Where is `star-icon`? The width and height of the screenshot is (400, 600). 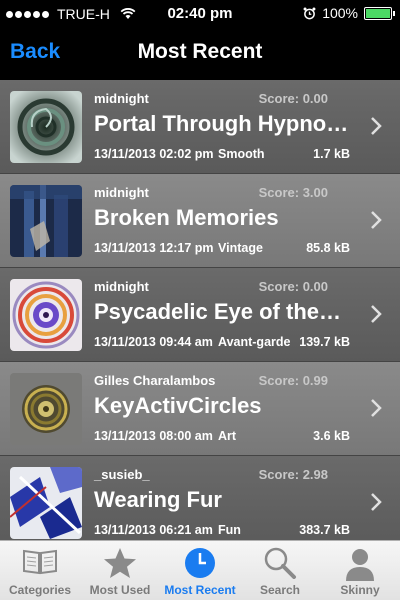
star-icon is located at coordinates (120, 563).